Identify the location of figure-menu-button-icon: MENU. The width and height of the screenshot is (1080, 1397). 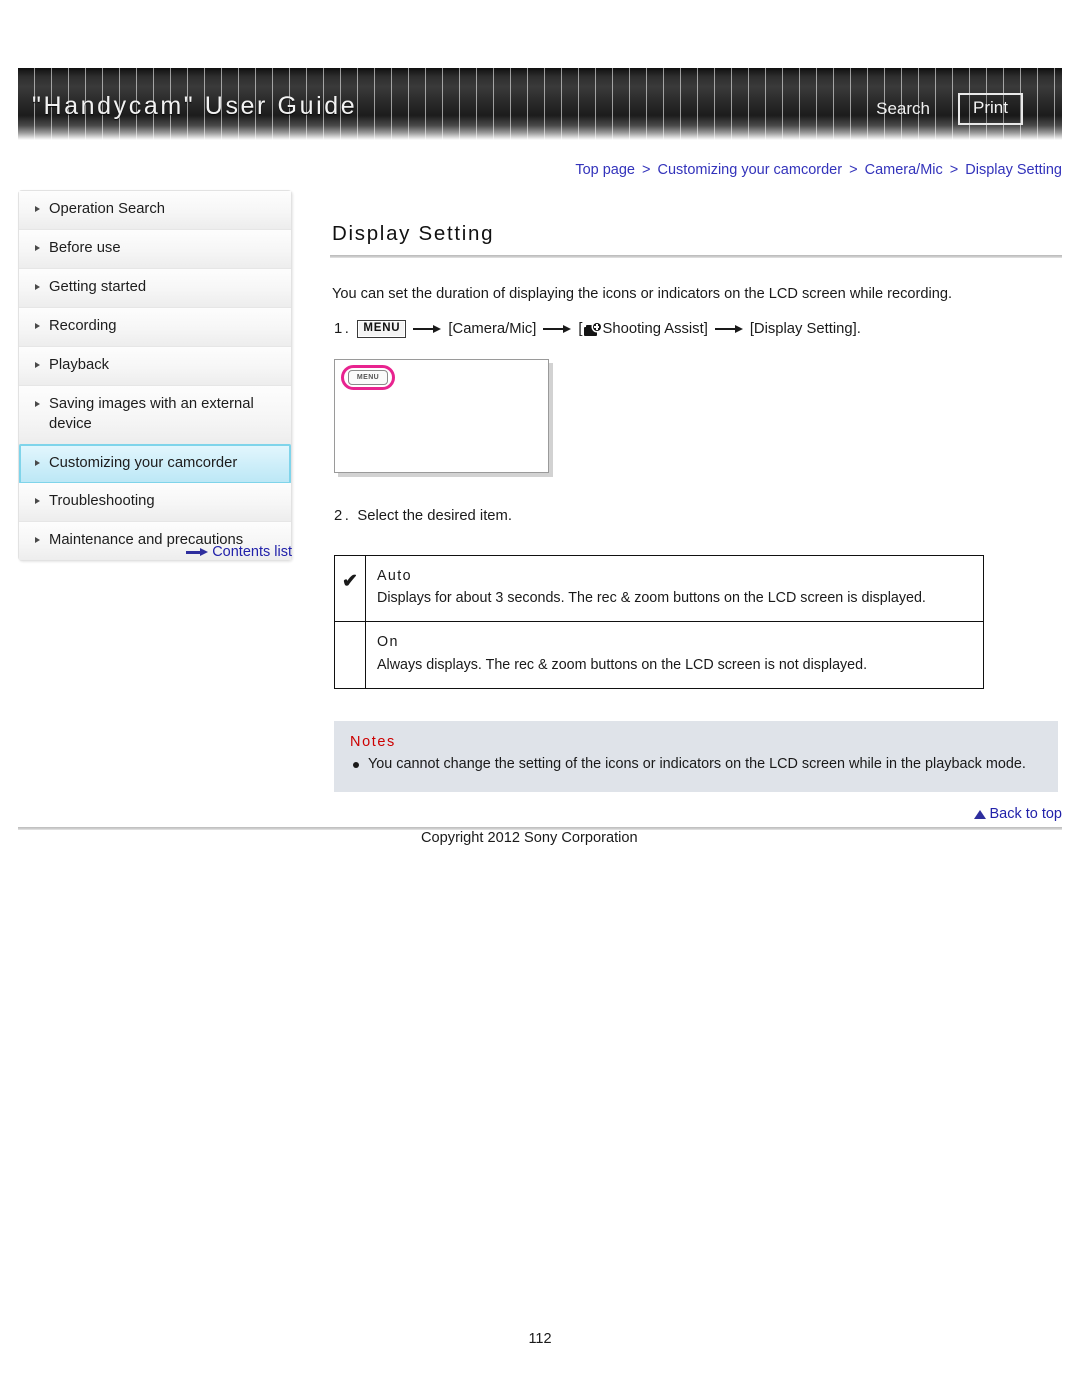
(368, 378).